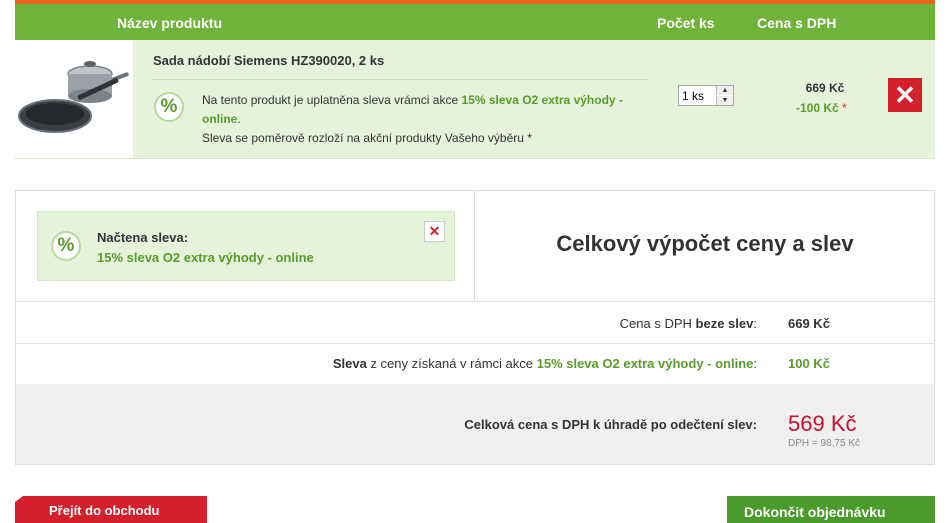 The image size is (952, 523). Describe the element at coordinates (724, 90) in the screenshot. I see `increase-quantity-button: ▲` at that location.